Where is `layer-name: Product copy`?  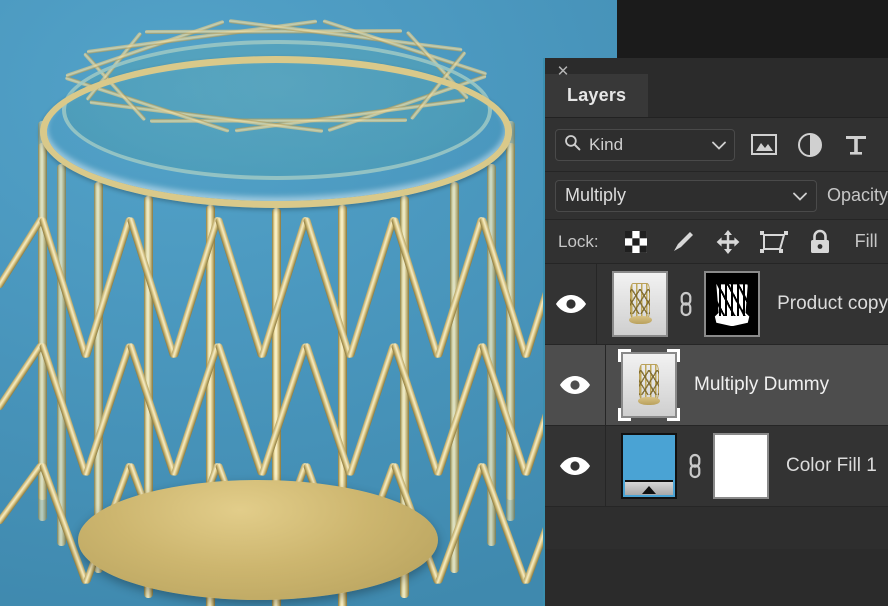 layer-name: Product copy is located at coordinates (832, 304).